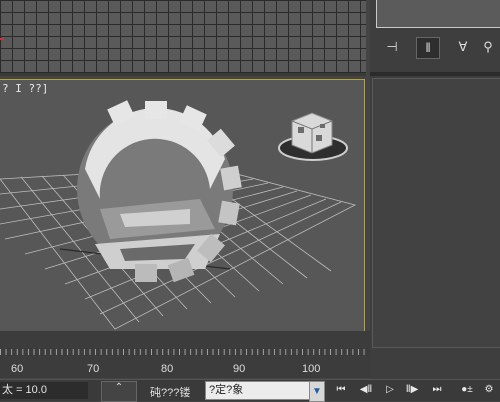  Describe the element at coordinates (488, 47) in the screenshot. I see `wrench-icon: ⚲` at that location.